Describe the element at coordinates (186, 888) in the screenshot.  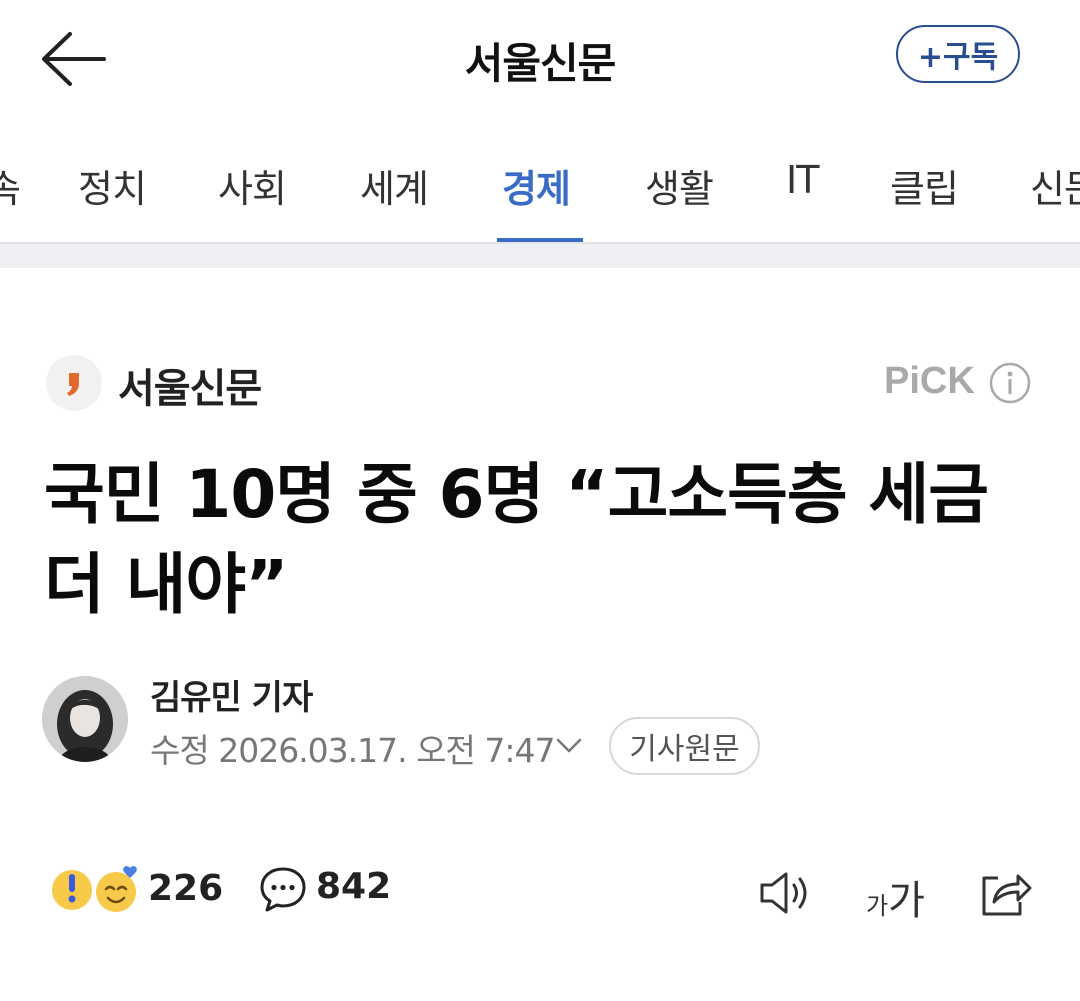
I see `reaction-count: 226` at that location.